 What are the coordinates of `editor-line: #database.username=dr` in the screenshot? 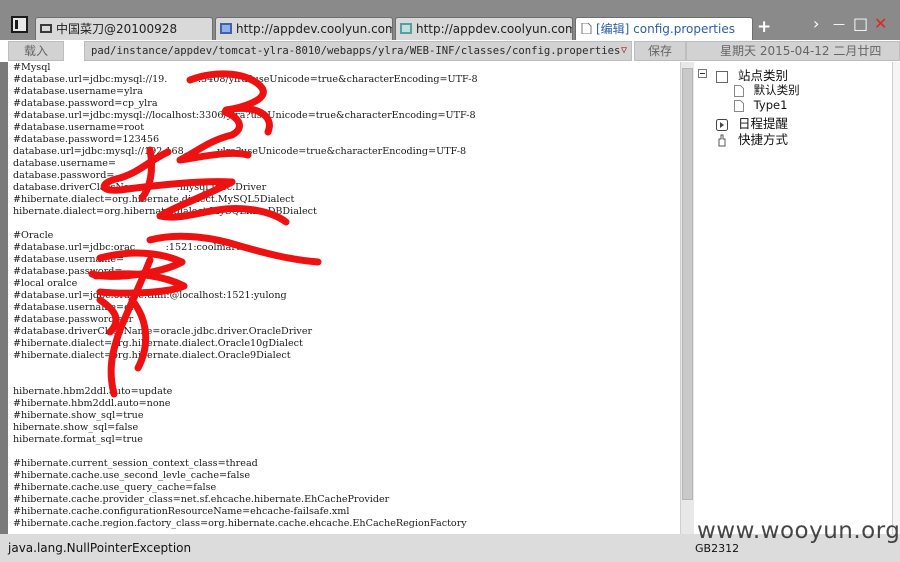 It's located at (74, 307).